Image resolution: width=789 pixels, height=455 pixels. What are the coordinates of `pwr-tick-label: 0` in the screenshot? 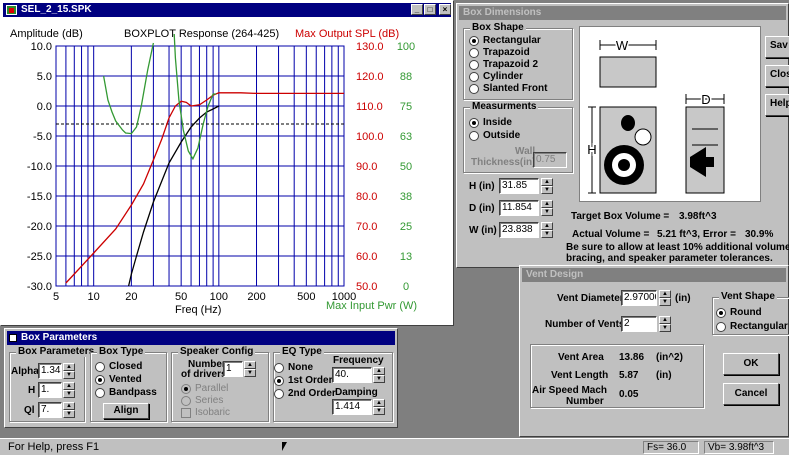 It's located at (406, 287).